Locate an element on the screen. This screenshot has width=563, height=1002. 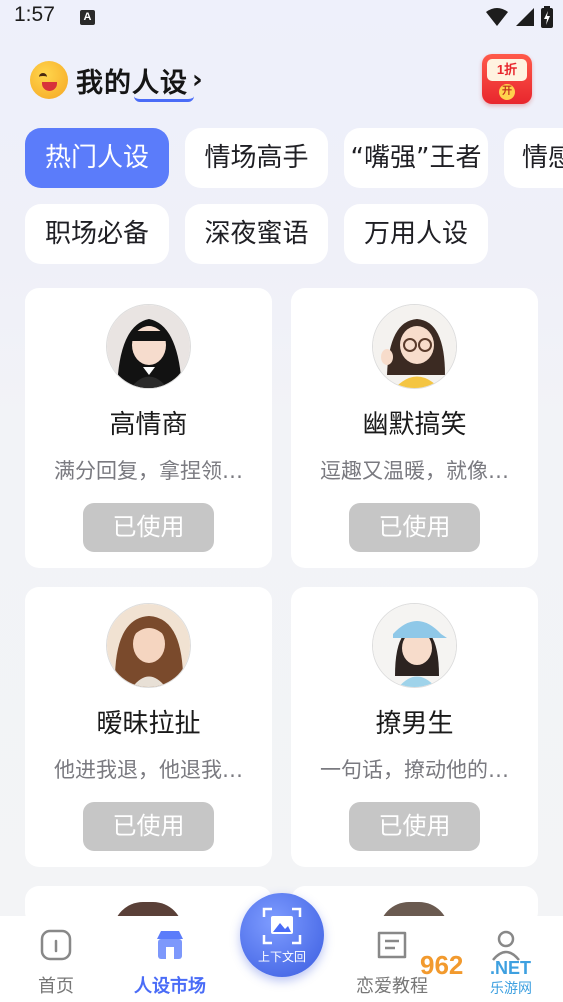
context-reply-button: 上下文回 is located at coordinates (282, 935).